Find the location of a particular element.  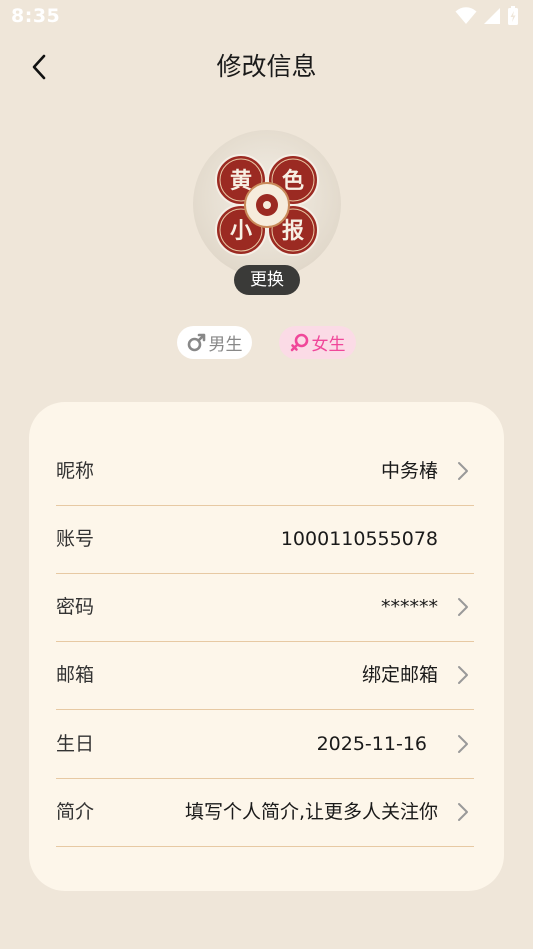

female-icon is located at coordinates (299, 342).